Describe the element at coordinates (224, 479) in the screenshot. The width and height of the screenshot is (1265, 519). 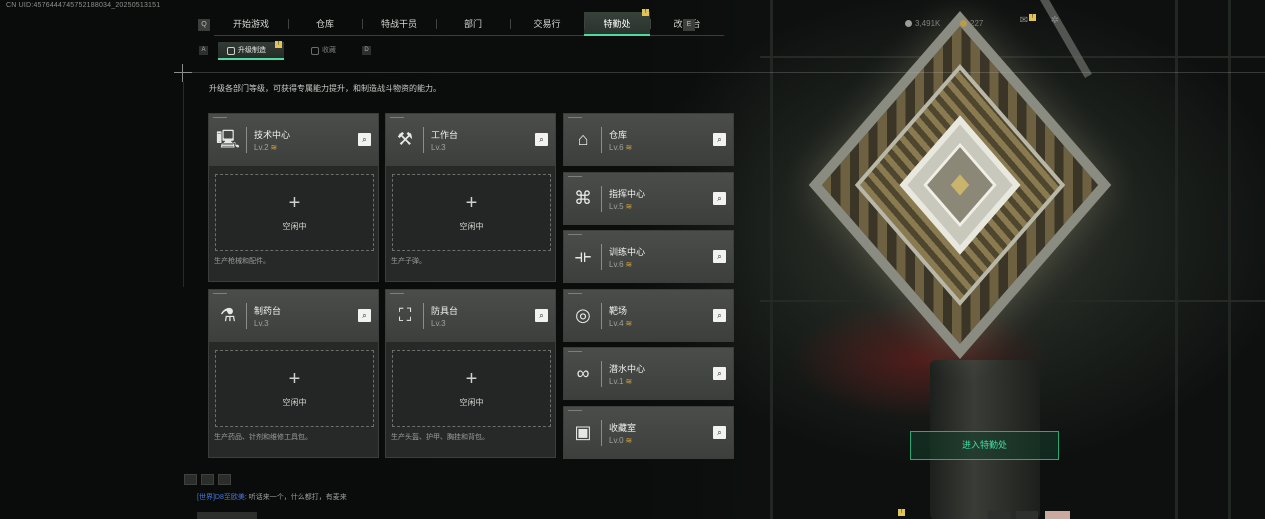
I see `chat-emoji-button` at that location.